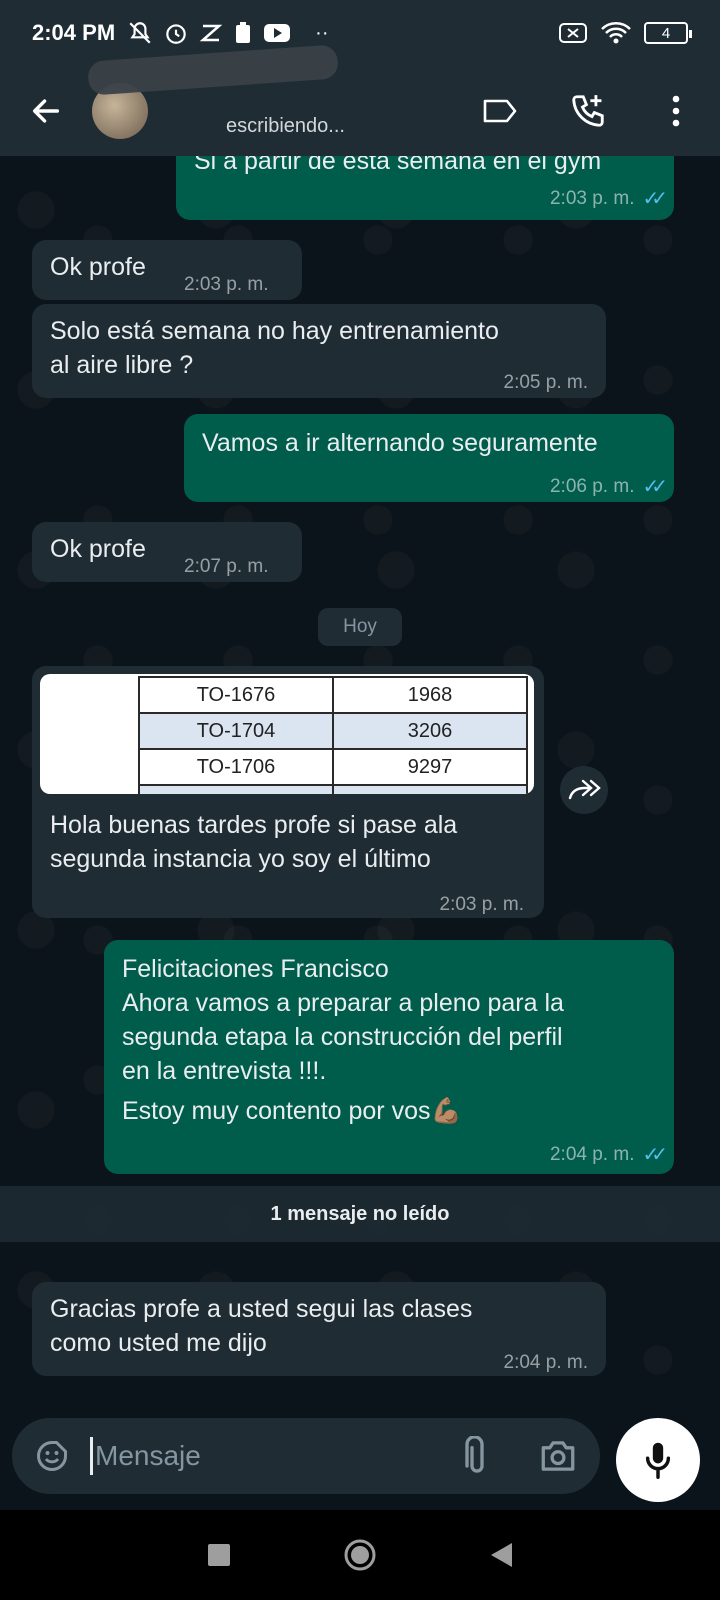 The height and width of the screenshot is (1600, 720). Describe the element at coordinates (236, 789) in the screenshot. I see `table-cell: TO-1720` at that location.